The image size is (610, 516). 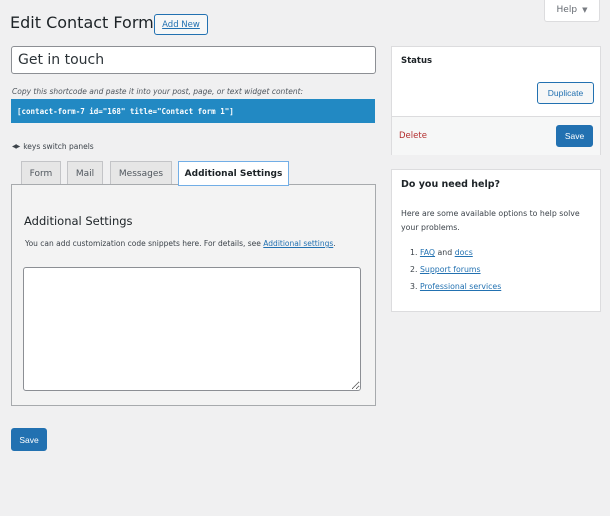 I want to click on tab-mail: Mail, so click(x=85, y=173).